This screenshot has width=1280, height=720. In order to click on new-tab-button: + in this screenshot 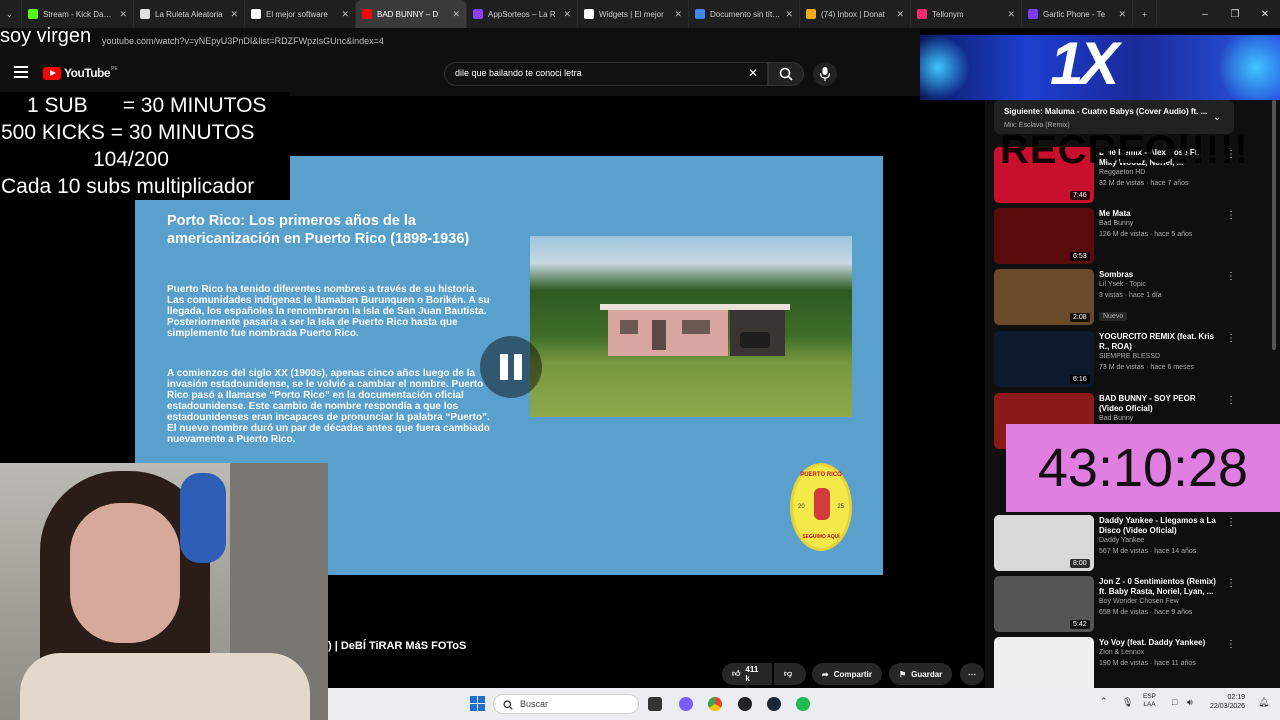, I will do `click(1145, 14)`.